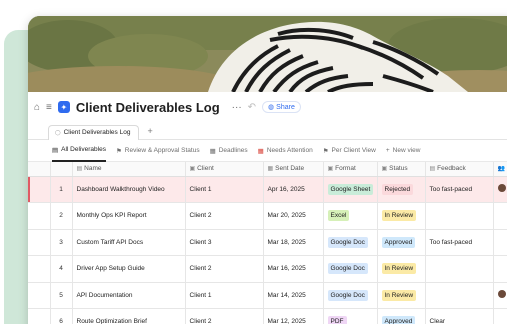 The height and width of the screenshot is (324, 507). I want to click on calendar-icon: ▦, so click(270, 169).